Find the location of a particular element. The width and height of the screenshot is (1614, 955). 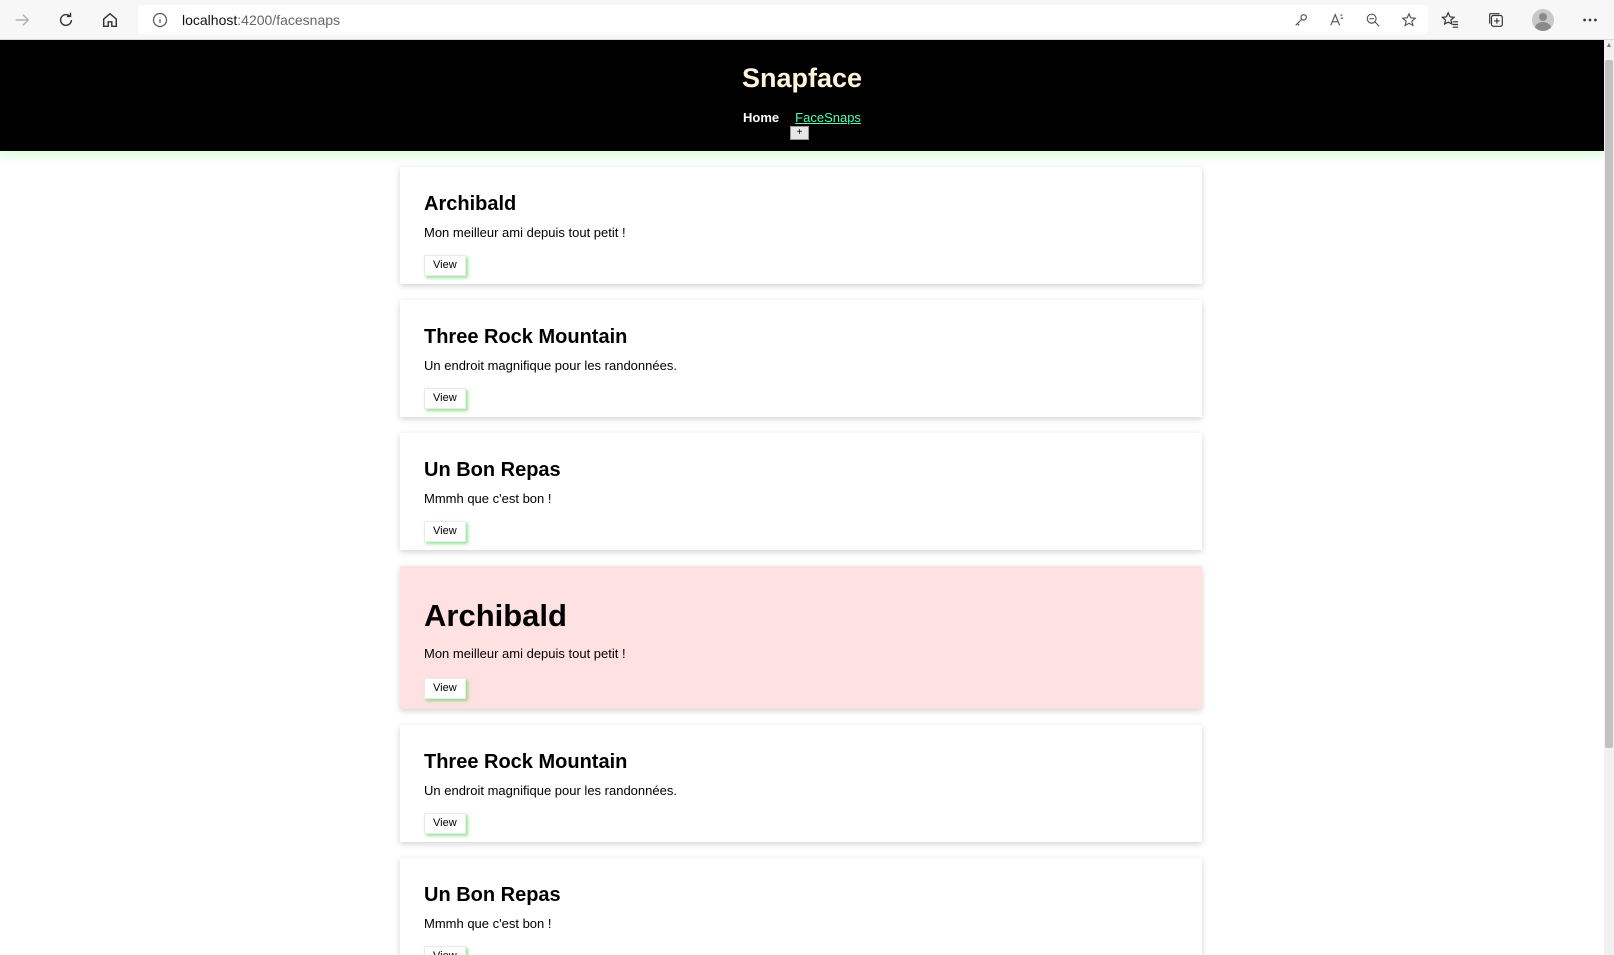

address-bar: localhost:4200/facesnaps is located at coordinates (783, 20).